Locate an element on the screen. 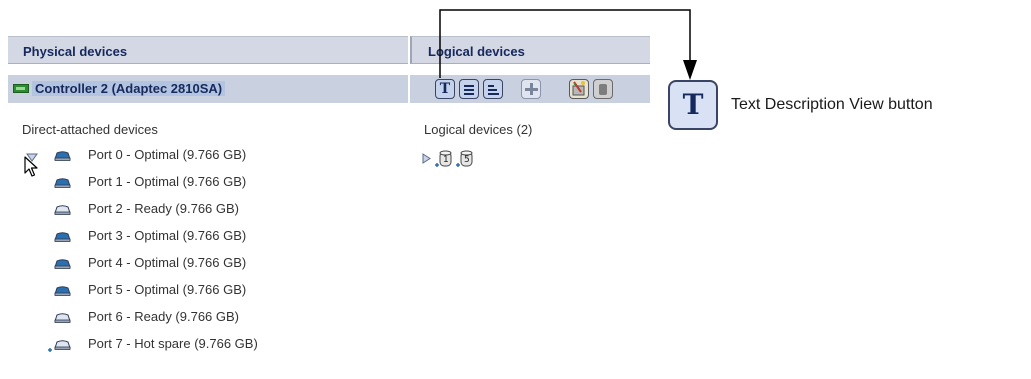 The image size is (1031, 379). wizard-button is located at coordinates (579, 89).